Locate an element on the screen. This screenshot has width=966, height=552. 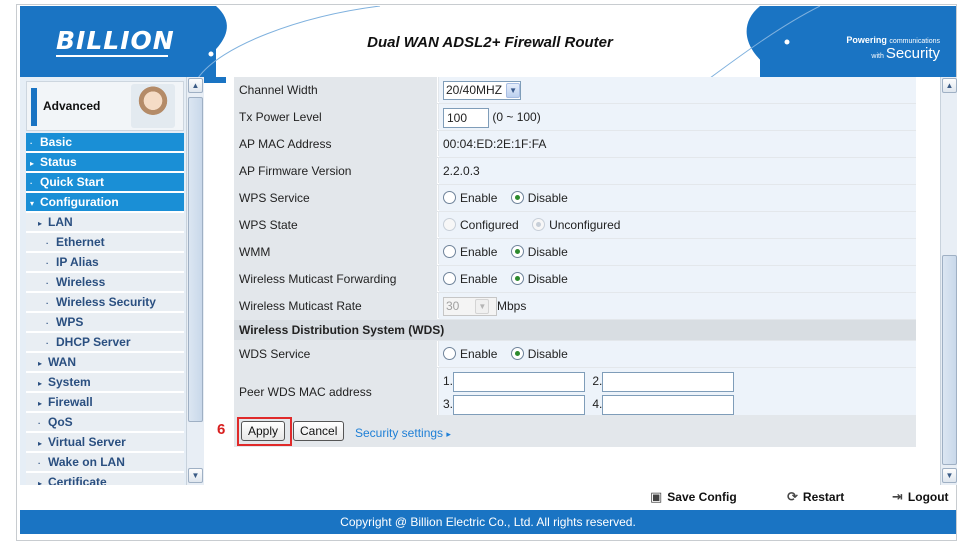
sidebar-item-label: LAN is located at coordinates (60, 222).